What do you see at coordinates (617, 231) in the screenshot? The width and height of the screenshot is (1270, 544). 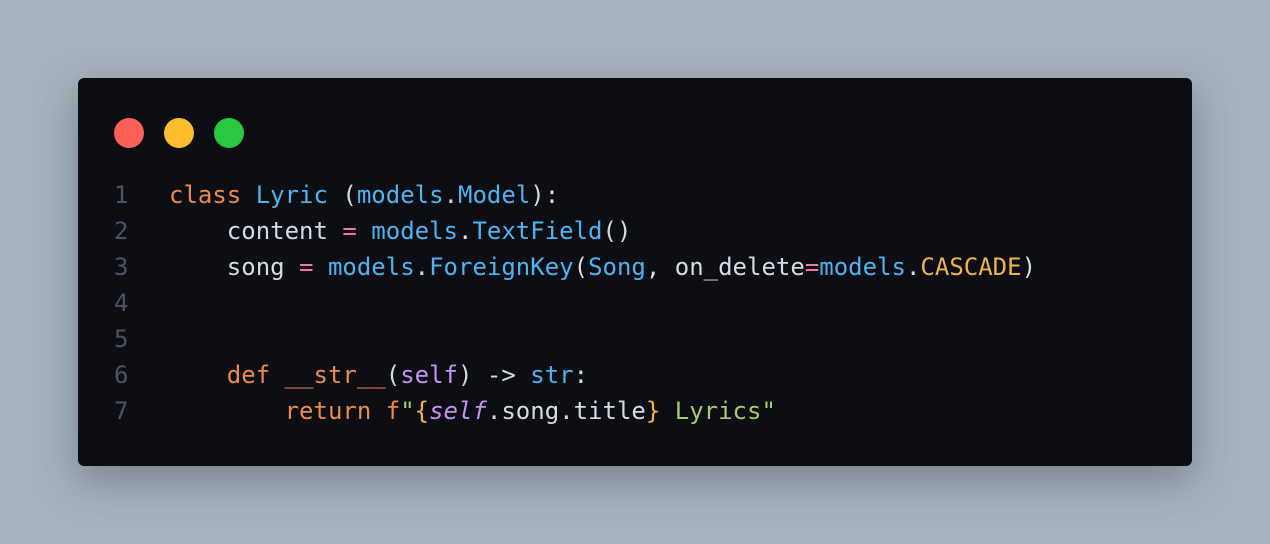 I see `code-token: ()` at bounding box center [617, 231].